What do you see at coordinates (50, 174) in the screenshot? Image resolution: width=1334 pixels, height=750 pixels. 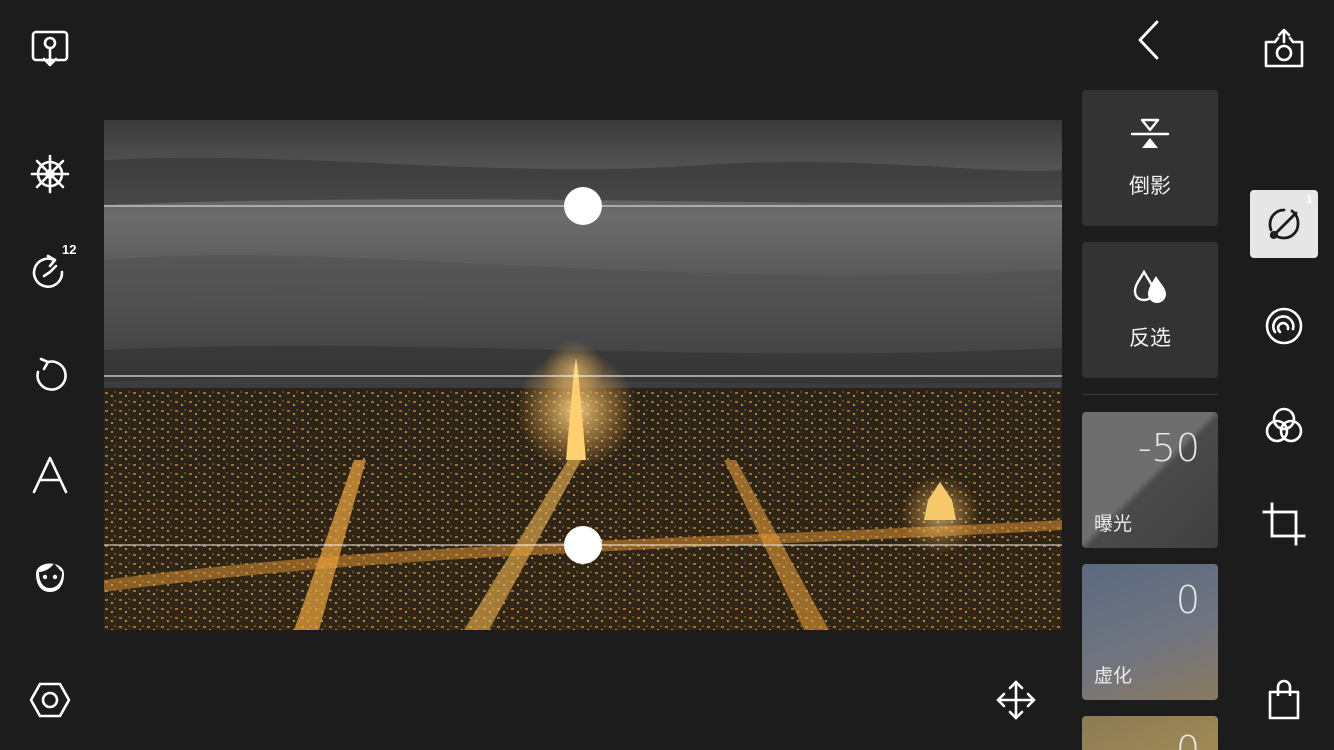 I see `steering-wheel-icon` at bounding box center [50, 174].